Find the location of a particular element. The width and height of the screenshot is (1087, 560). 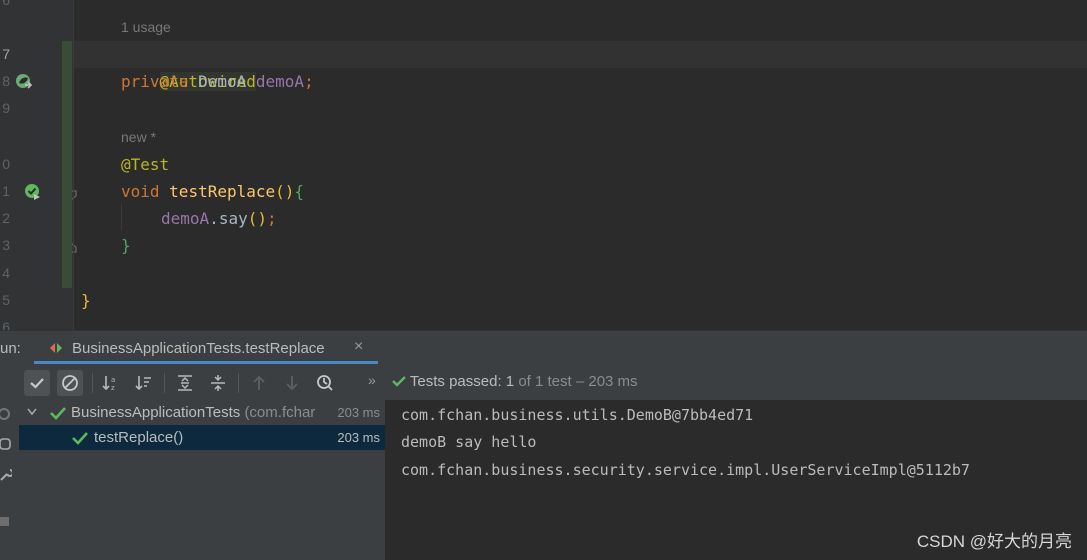

show-ignored-button is located at coordinates (70, 383).